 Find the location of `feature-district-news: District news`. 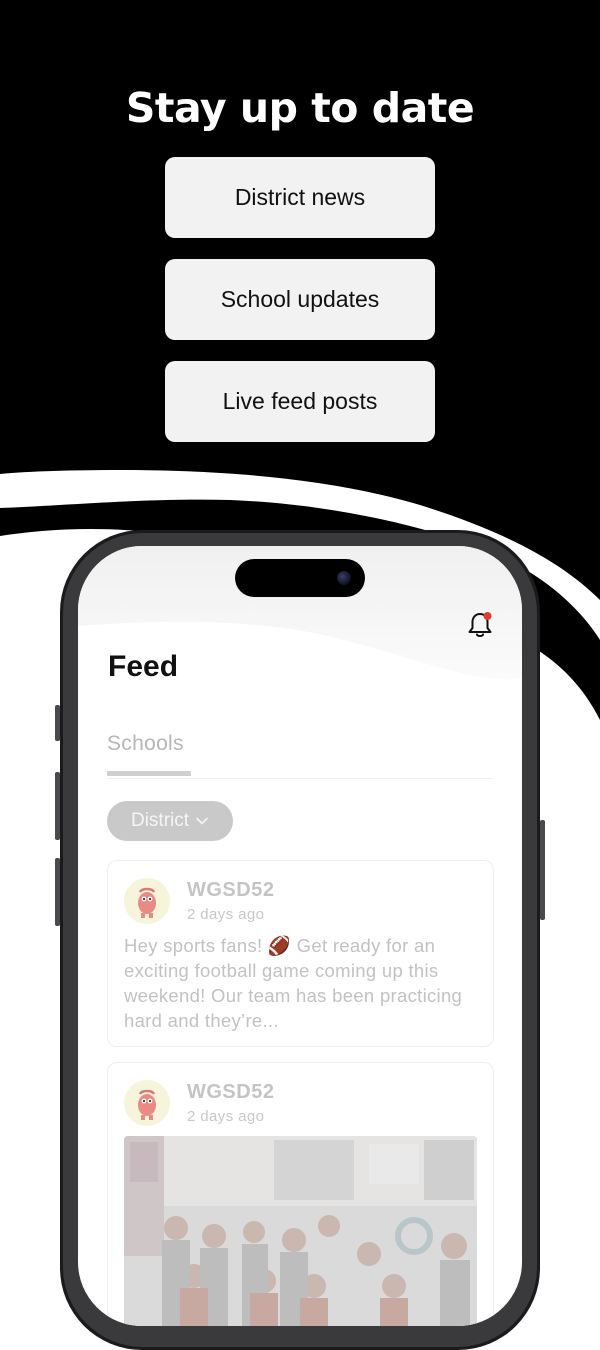

feature-district-news: District news is located at coordinates (300, 197).